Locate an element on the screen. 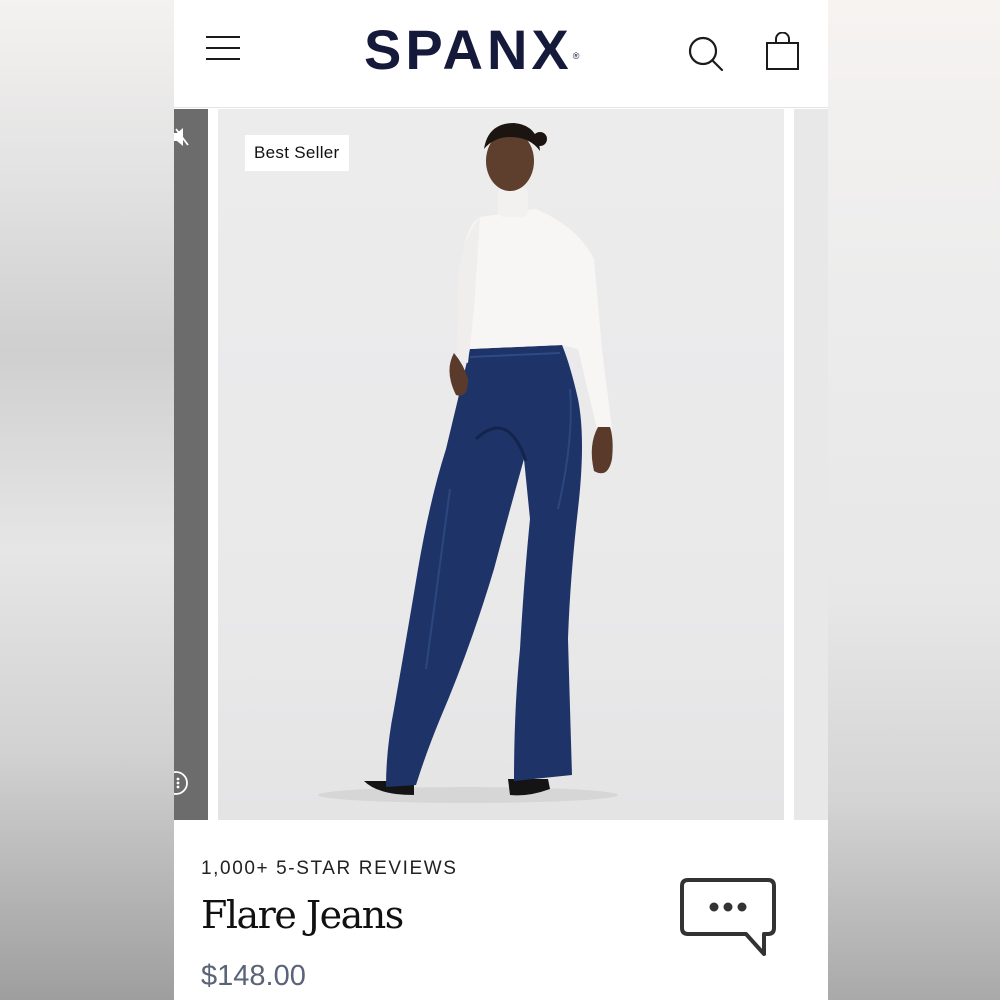 The height and width of the screenshot is (1000, 1000). search-button is located at coordinates (706, 54).